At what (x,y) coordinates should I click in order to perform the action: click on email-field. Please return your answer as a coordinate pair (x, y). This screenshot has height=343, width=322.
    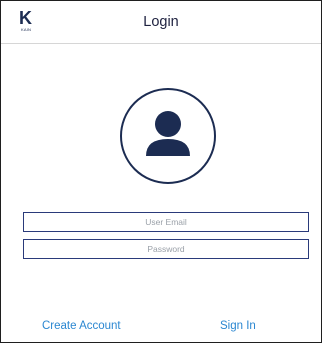
    Looking at the image, I should click on (166, 222).